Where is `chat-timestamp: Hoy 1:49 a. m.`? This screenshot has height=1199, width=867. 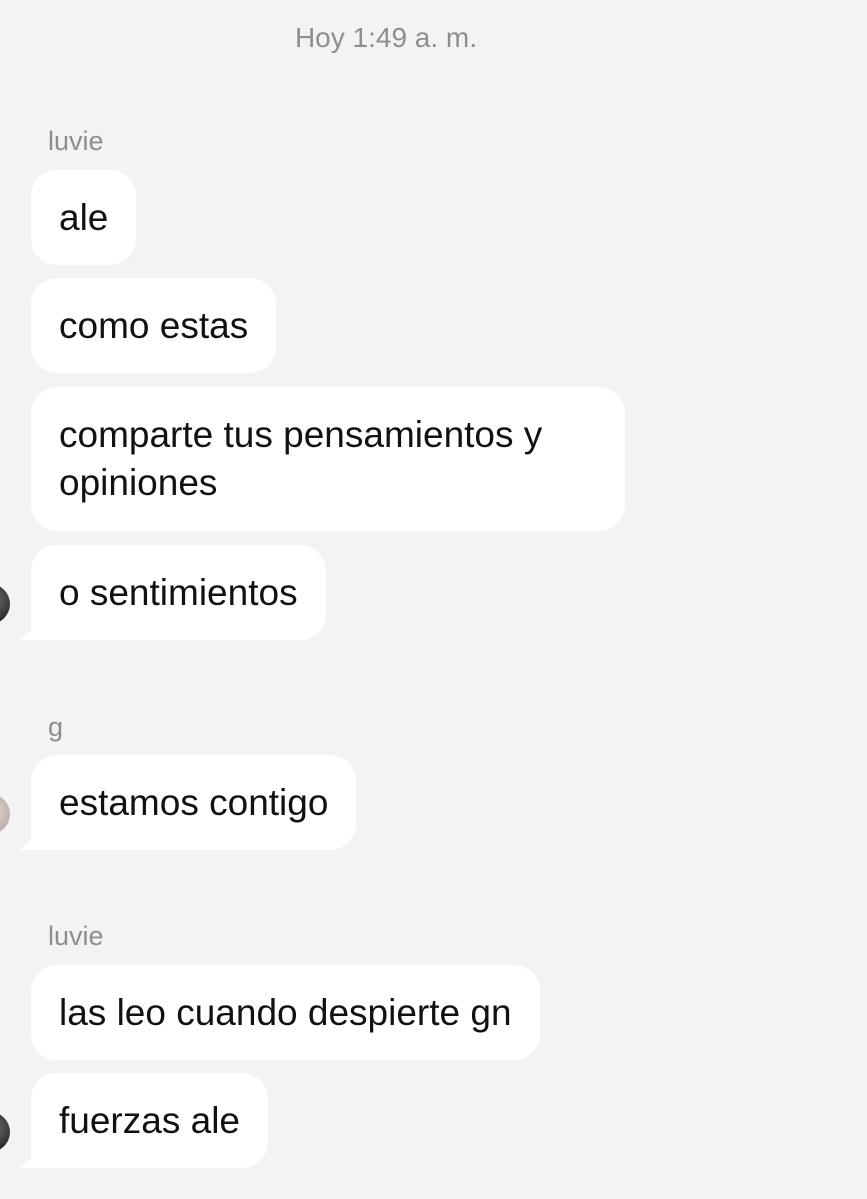
chat-timestamp: Hoy 1:49 a. m. is located at coordinates (386, 37).